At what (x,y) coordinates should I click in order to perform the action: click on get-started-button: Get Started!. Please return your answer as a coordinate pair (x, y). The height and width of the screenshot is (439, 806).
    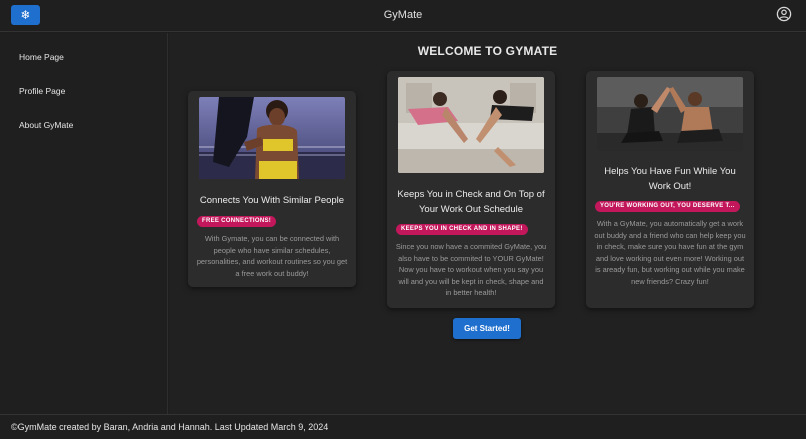
    Looking at the image, I should click on (487, 328).